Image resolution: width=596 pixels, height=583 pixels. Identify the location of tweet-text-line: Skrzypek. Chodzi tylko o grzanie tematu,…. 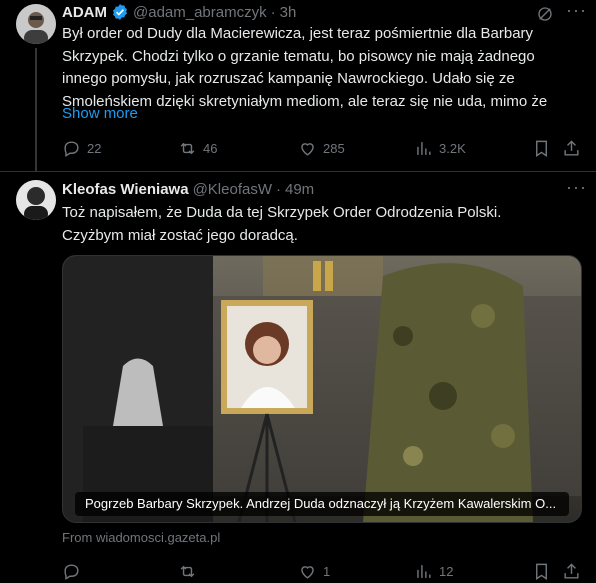
(298, 56).